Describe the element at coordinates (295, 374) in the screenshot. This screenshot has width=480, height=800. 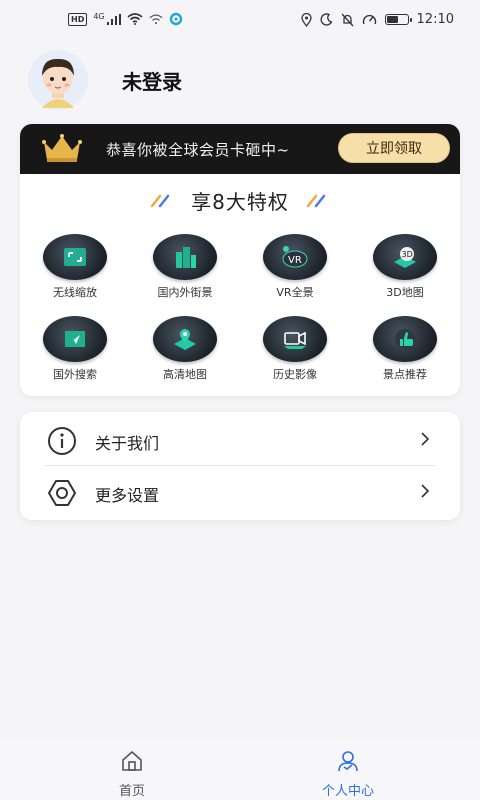
I see `feature-label: 历史影像` at that location.